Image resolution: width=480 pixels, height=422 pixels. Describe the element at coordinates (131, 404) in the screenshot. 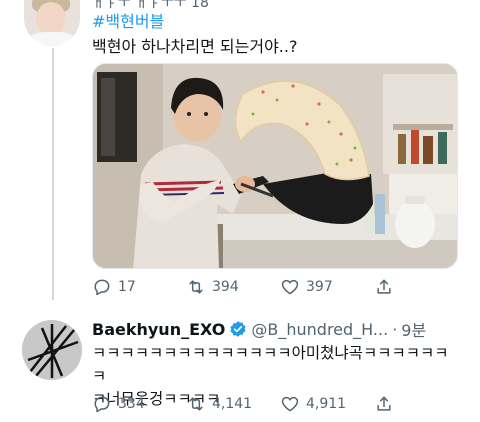

I see `reply-count: 334` at that location.